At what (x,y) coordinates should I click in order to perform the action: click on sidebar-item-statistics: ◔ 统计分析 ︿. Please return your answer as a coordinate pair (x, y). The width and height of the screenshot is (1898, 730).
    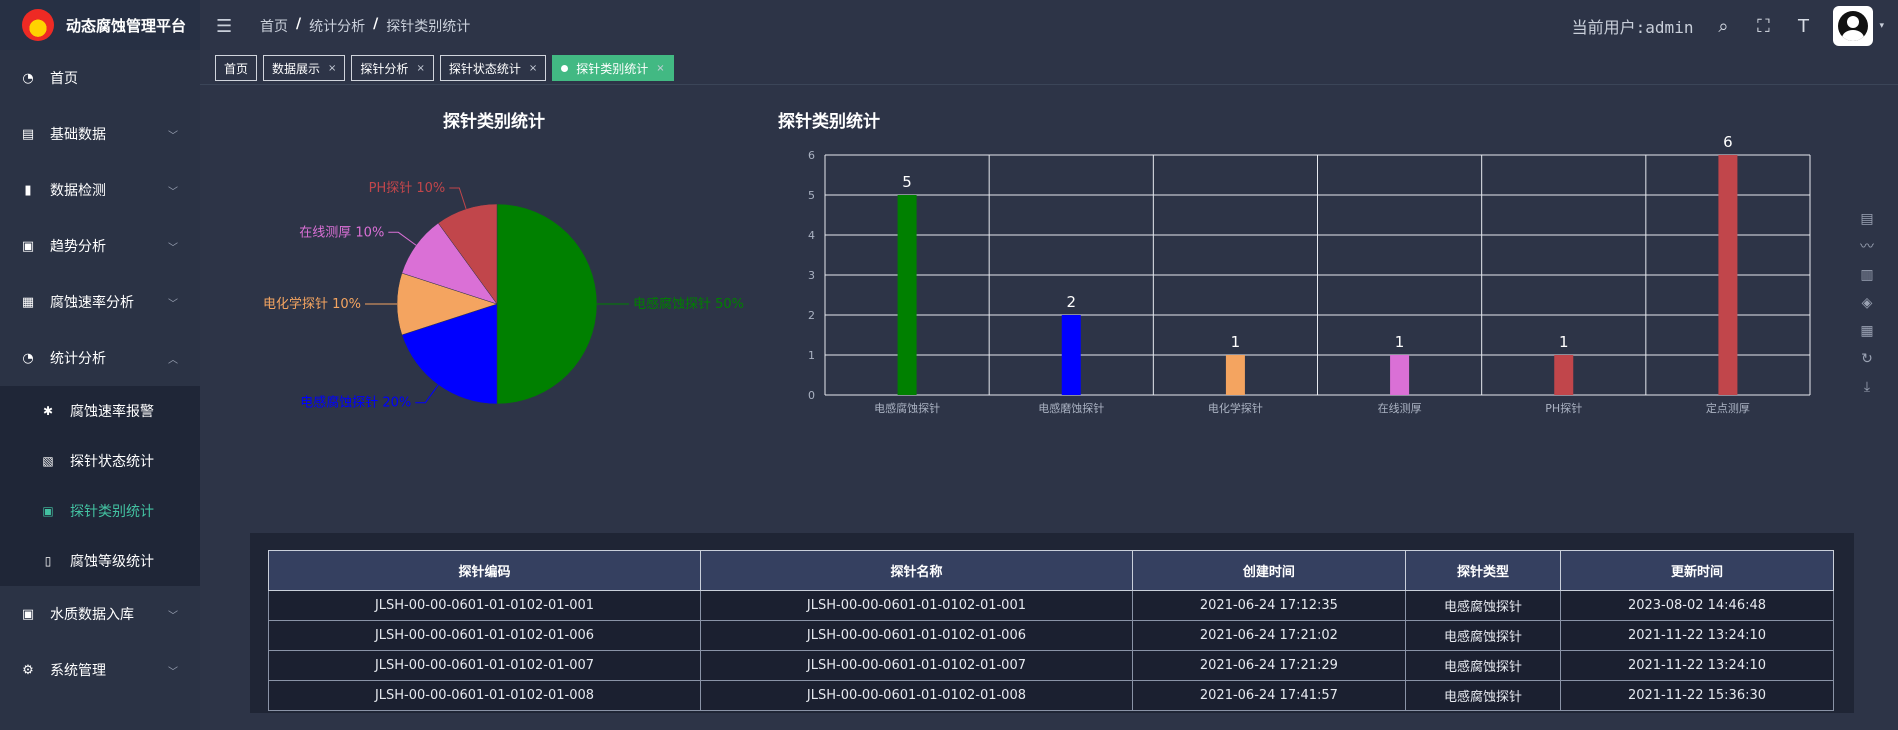
    Looking at the image, I should click on (100, 358).